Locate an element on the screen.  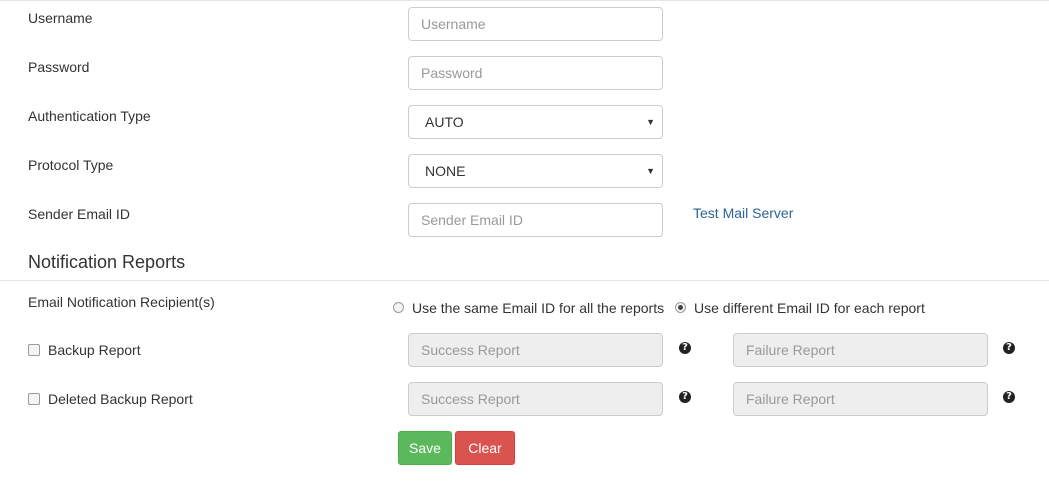
protocol-type-value: NONE is located at coordinates (445, 171).